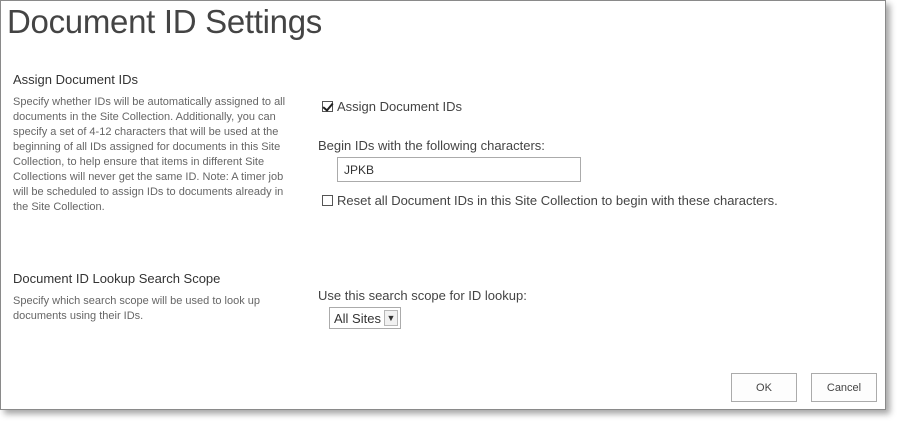 The image size is (897, 421). I want to click on chevron-down-icon: ▼, so click(391, 318).